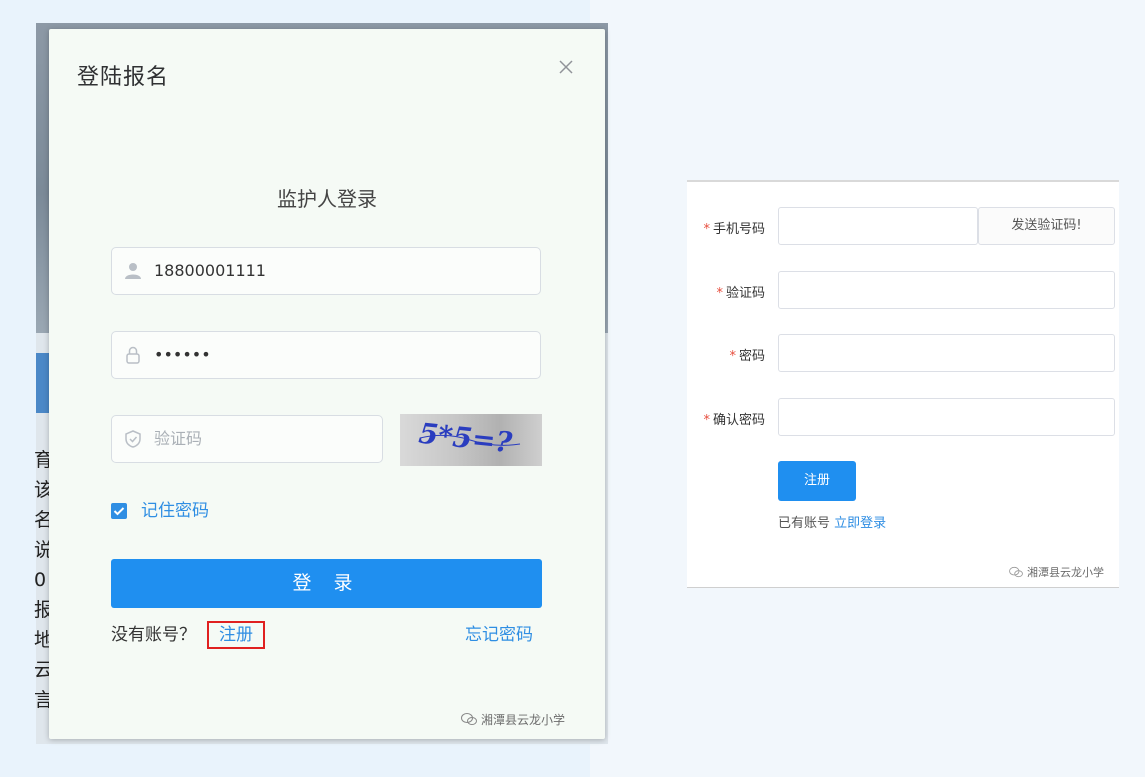 This screenshot has height=777, width=1145. What do you see at coordinates (726, 354) in the screenshot?
I see `password-label: * 密码` at bounding box center [726, 354].